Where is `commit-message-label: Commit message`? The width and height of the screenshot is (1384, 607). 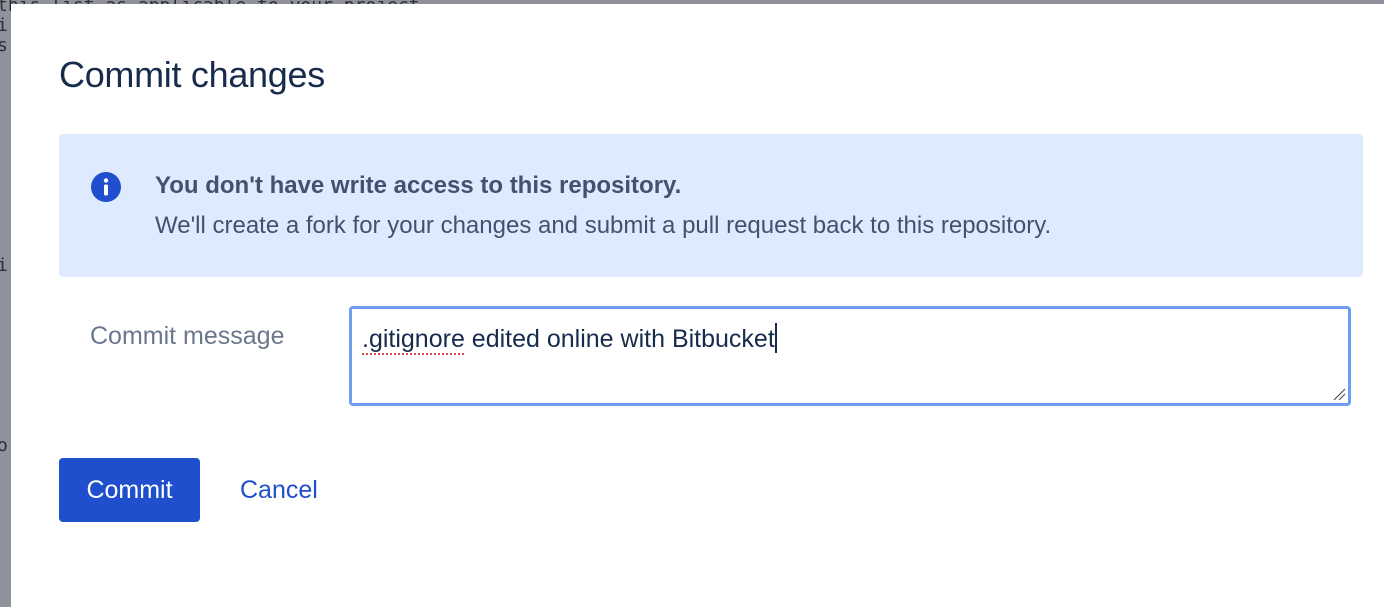 commit-message-label: Commit message is located at coordinates (187, 336).